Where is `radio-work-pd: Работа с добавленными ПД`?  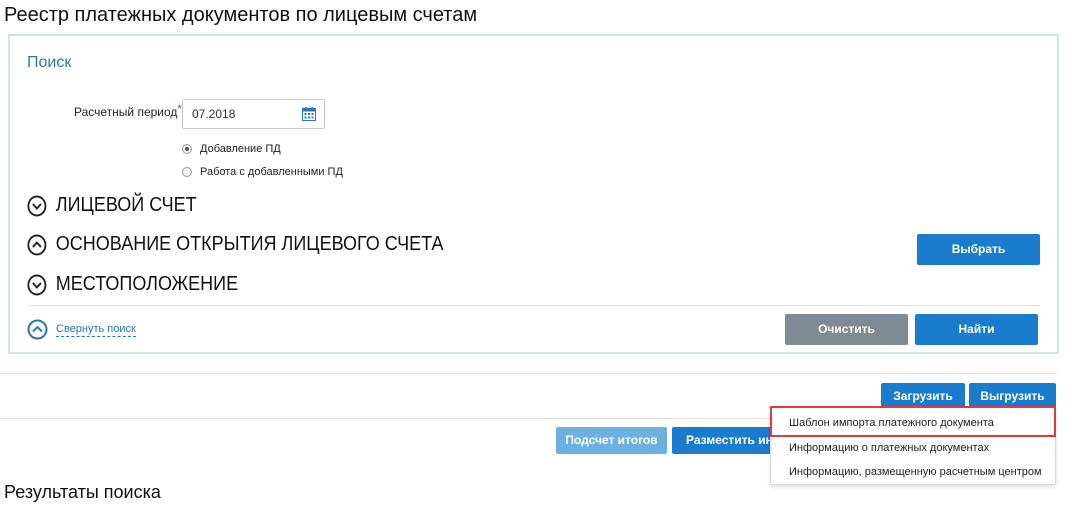
radio-work-pd: Работа с добавленными ПД is located at coordinates (262, 172).